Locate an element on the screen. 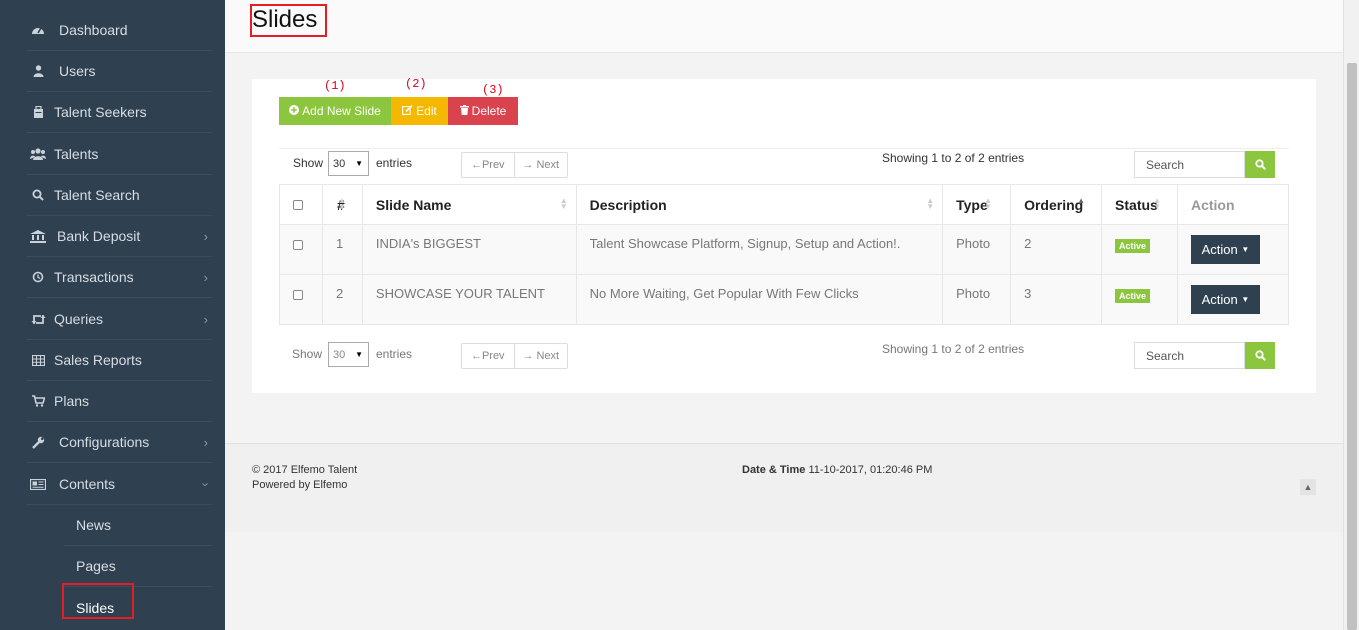  trash-icon is located at coordinates (464, 111).